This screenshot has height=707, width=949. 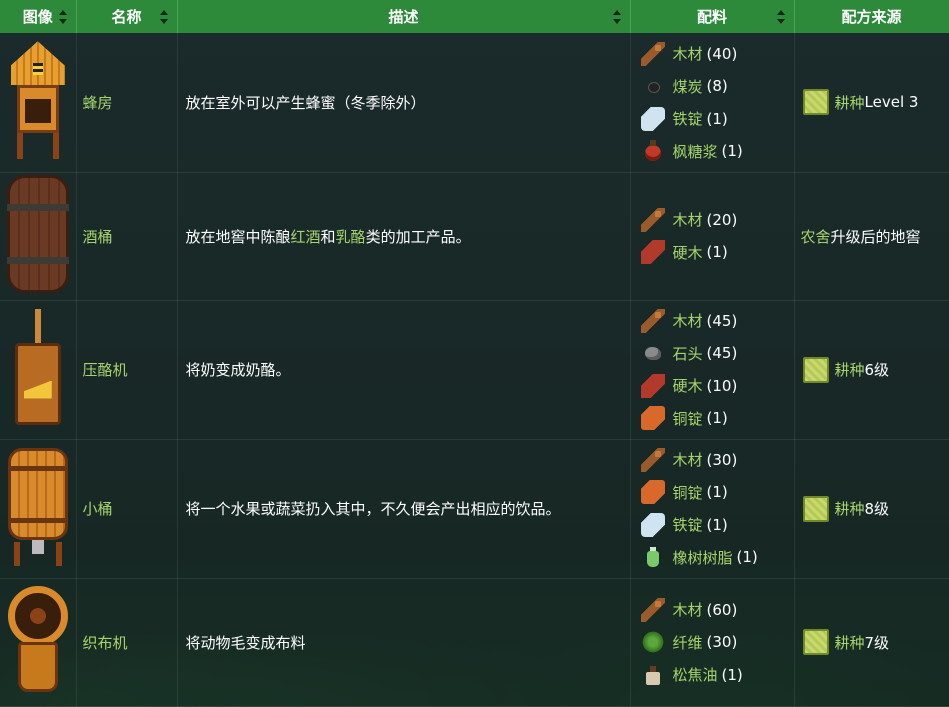 I want to click on cheese-press-image, so click(x=37, y=367).